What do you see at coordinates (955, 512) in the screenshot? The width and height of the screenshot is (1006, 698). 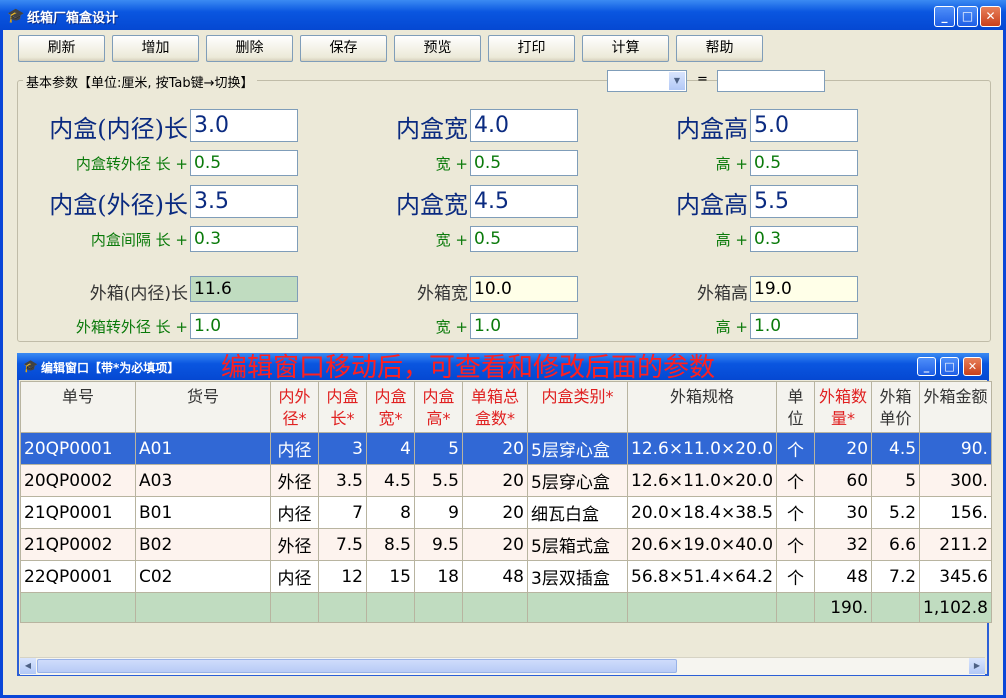 I see `cell-carton-amount: 156.` at bounding box center [955, 512].